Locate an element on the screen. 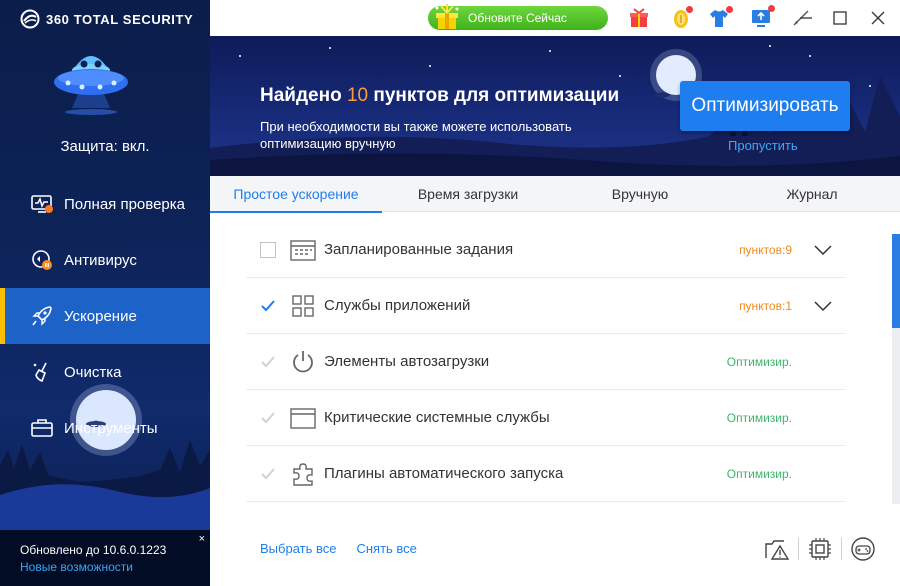 This screenshot has height=586, width=900. grid-icon is located at coordinates (303, 306).